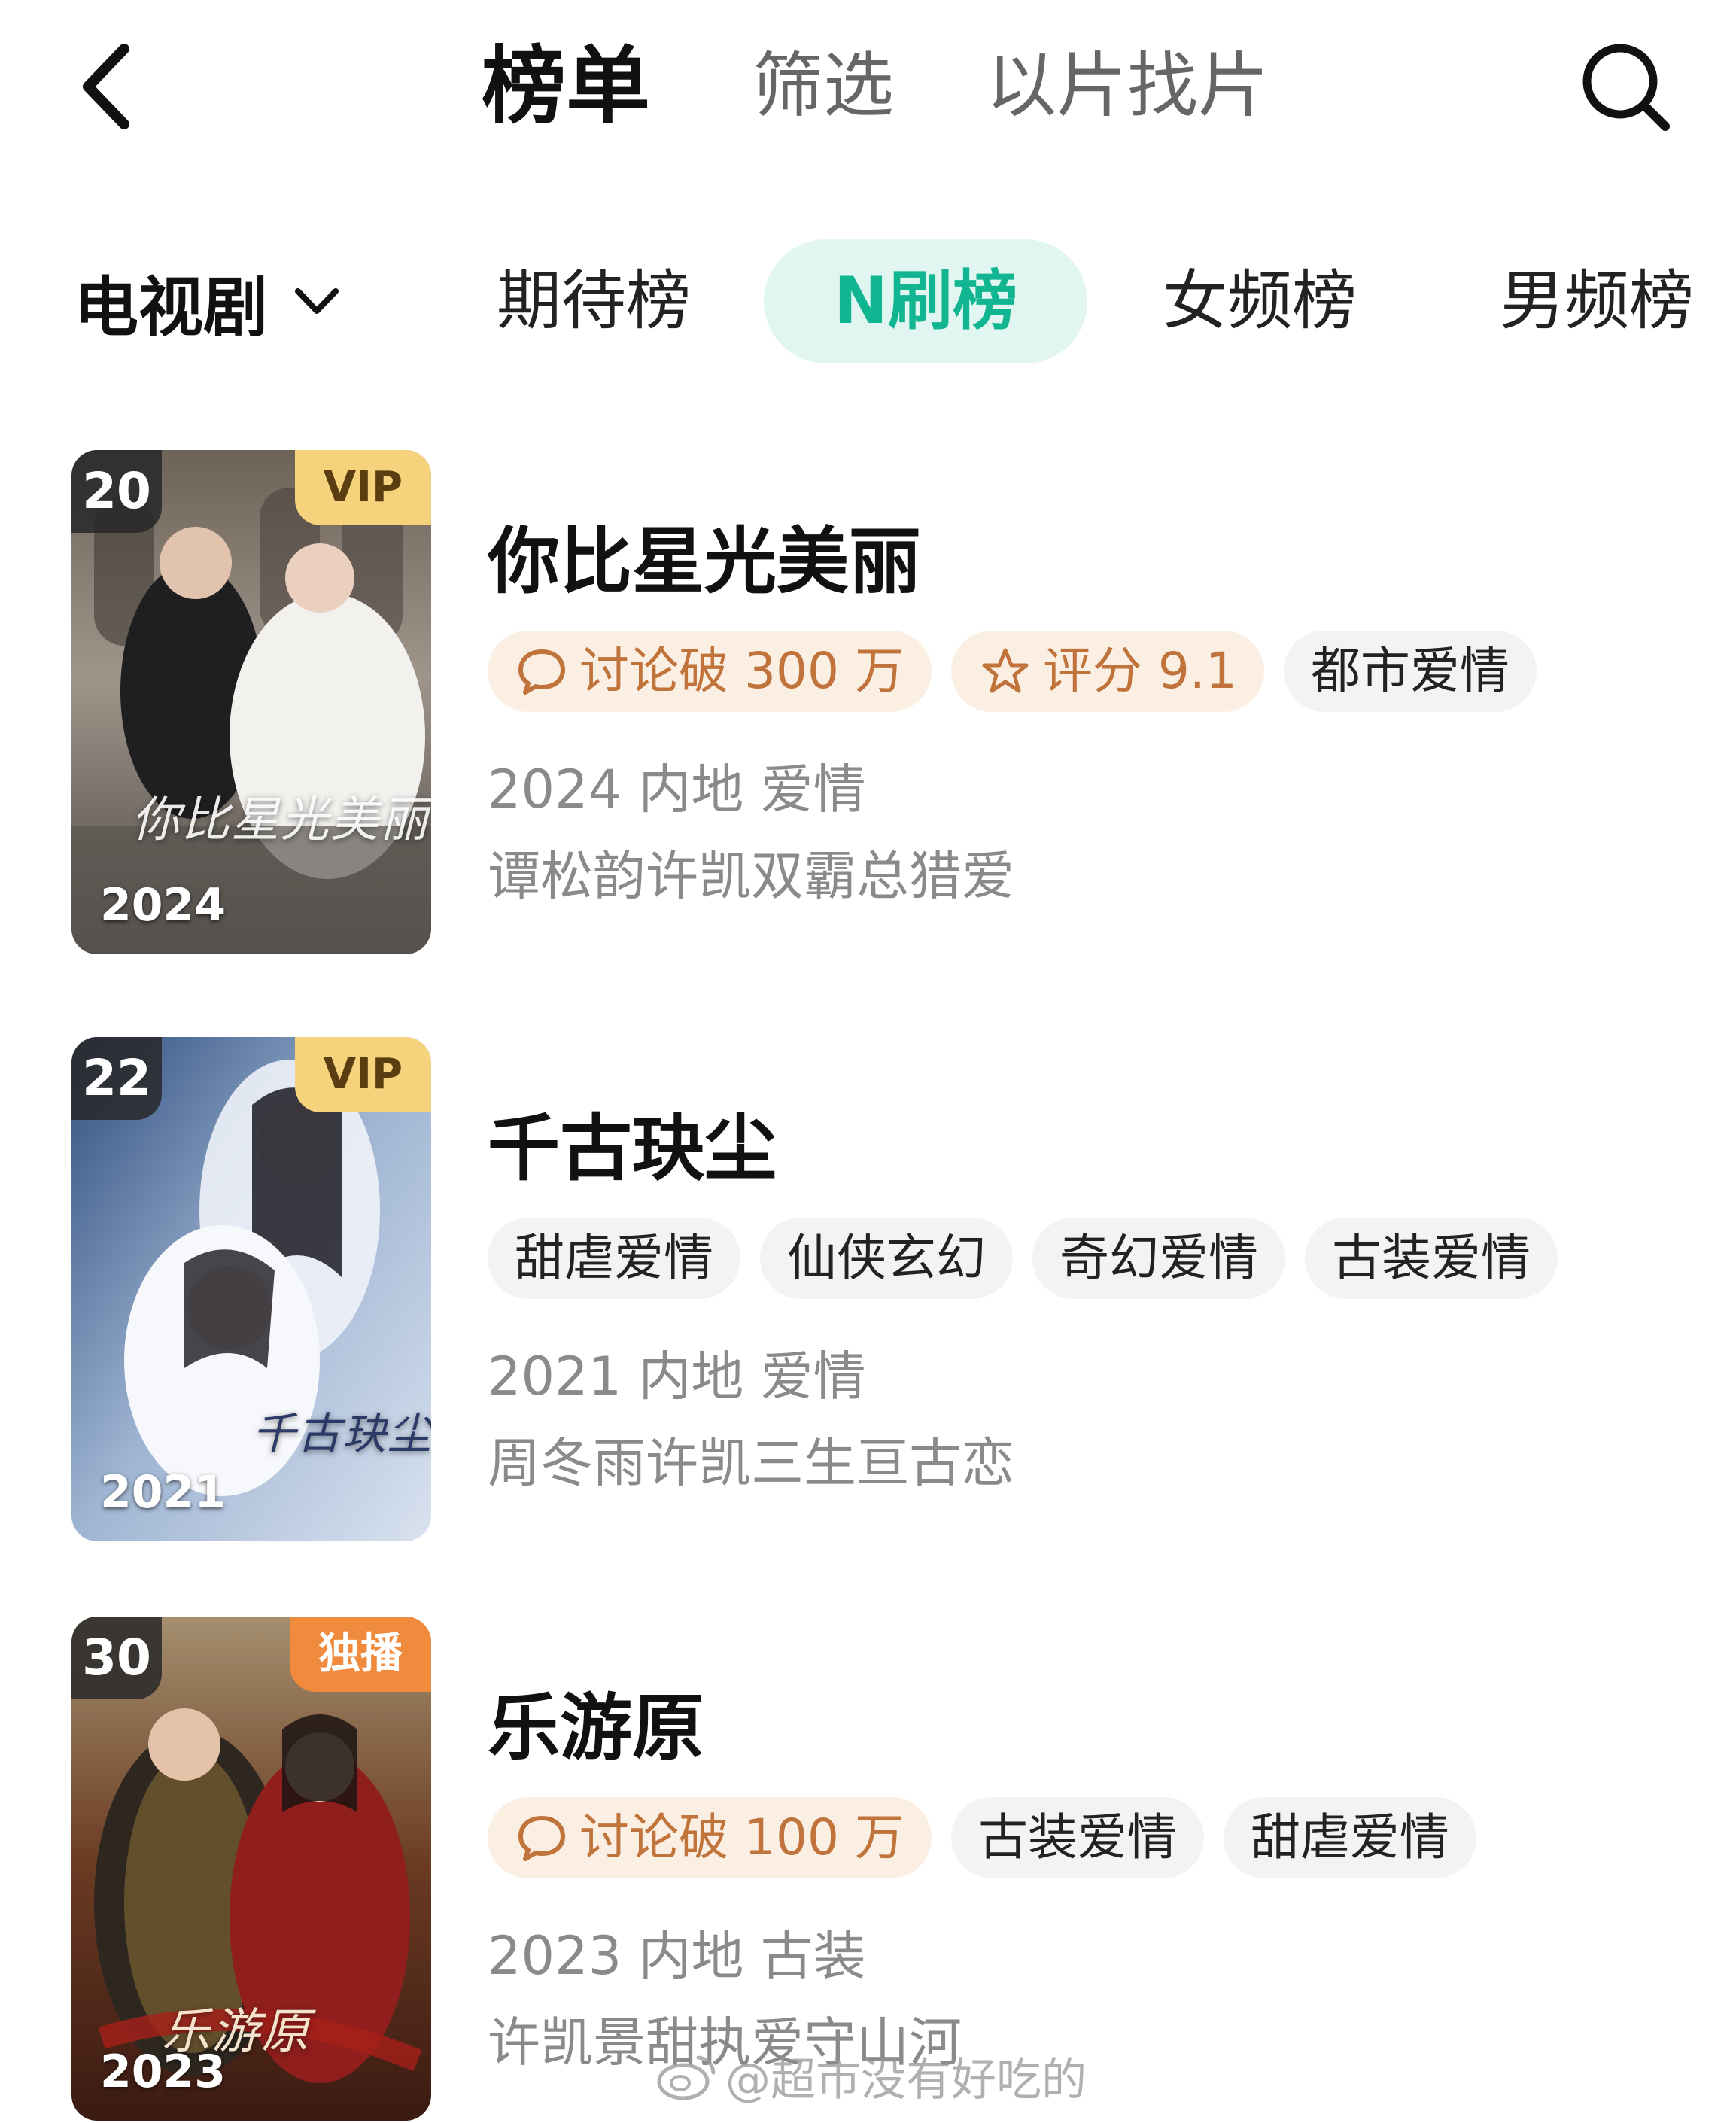 This screenshot has height=2123, width=1736. I want to click on rating-chip: 评分 9.1, so click(1107, 671).